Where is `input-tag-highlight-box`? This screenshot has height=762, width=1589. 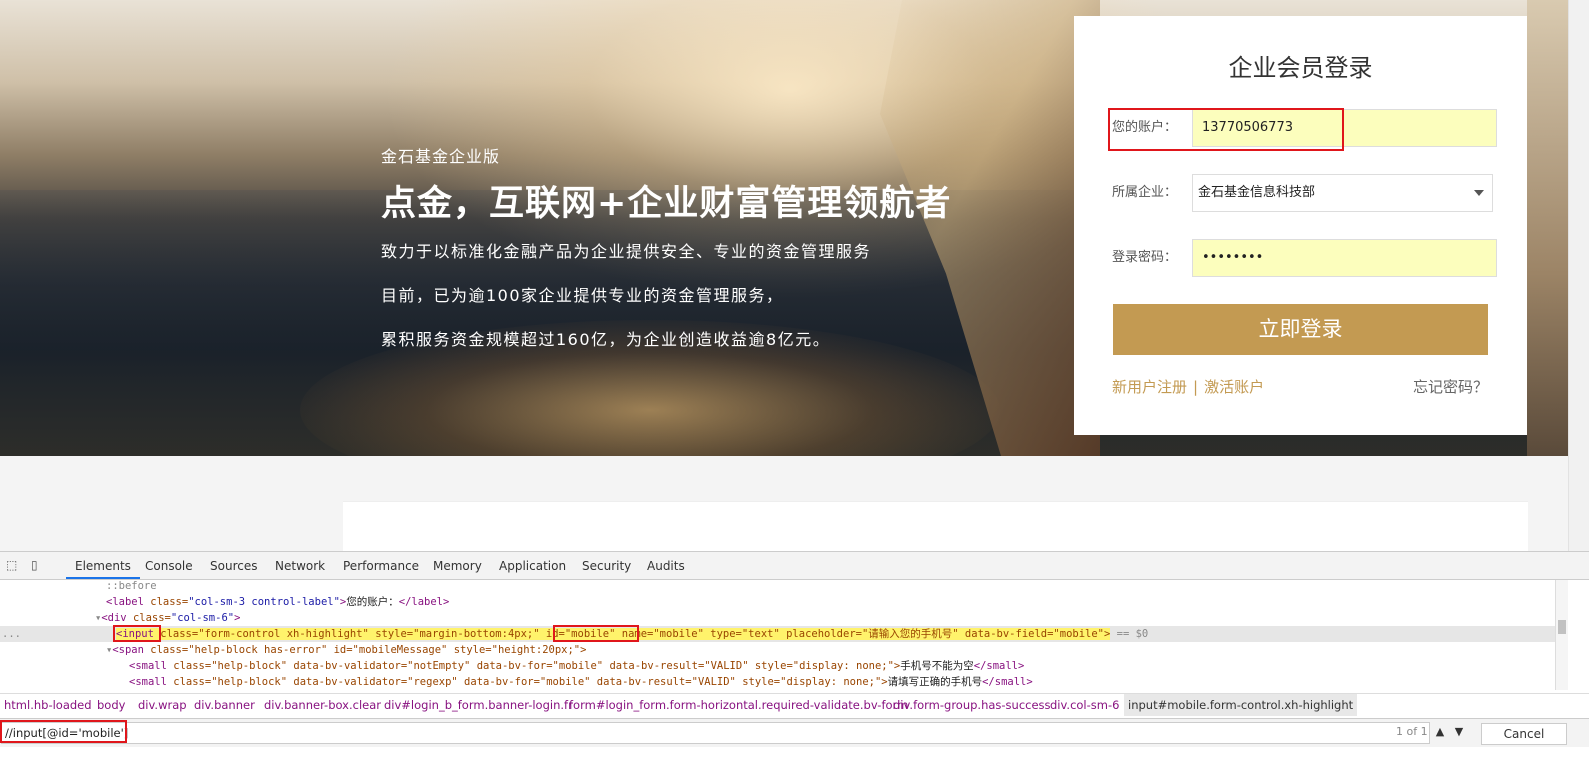
input-tag-highlight-box is located at coordinates (137, 633).